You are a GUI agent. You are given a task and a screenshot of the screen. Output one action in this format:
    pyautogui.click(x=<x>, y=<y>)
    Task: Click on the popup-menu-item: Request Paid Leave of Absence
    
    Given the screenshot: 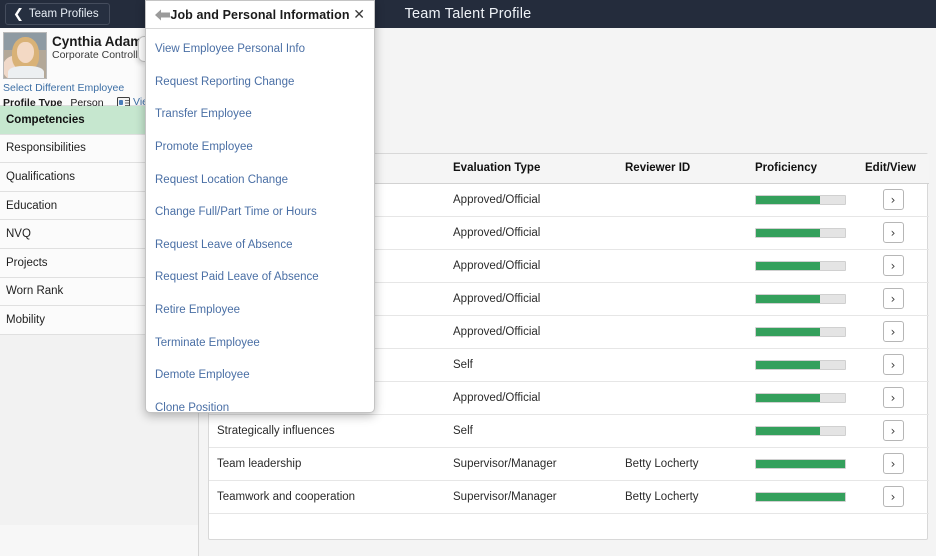 What is the action you would take?
    pyautogui.click(x=260, y=277)
    